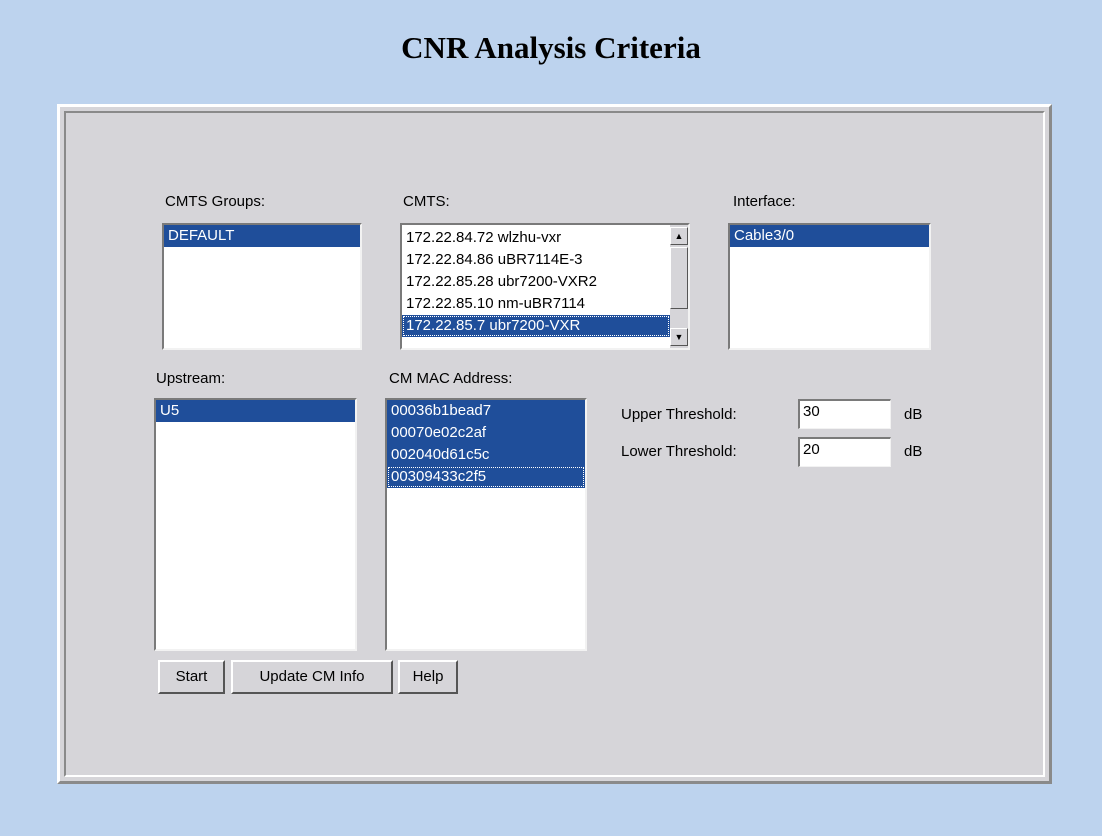 Image resolution: width=1102 pixels, height=836 pixels. Describe the element at coordinates (679, 236) in the screenshot. I see `scroll-up-arrow-icon: ▲` at that location.